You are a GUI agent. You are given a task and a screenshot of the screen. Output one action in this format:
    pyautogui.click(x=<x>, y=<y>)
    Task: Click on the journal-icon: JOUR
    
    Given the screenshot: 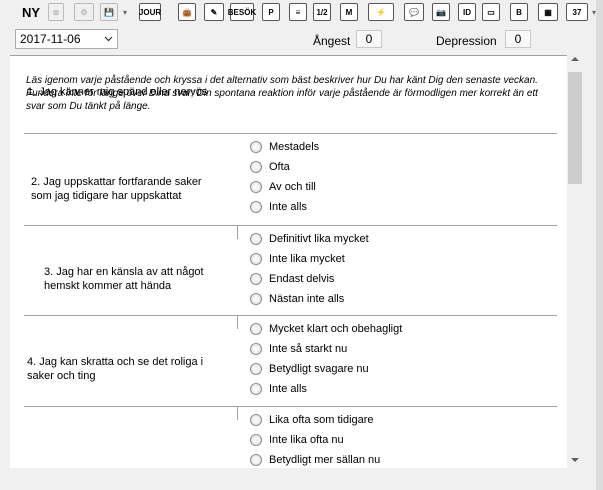 What is the action you would take?
    pyautogui.click(x=150, y=12)
    